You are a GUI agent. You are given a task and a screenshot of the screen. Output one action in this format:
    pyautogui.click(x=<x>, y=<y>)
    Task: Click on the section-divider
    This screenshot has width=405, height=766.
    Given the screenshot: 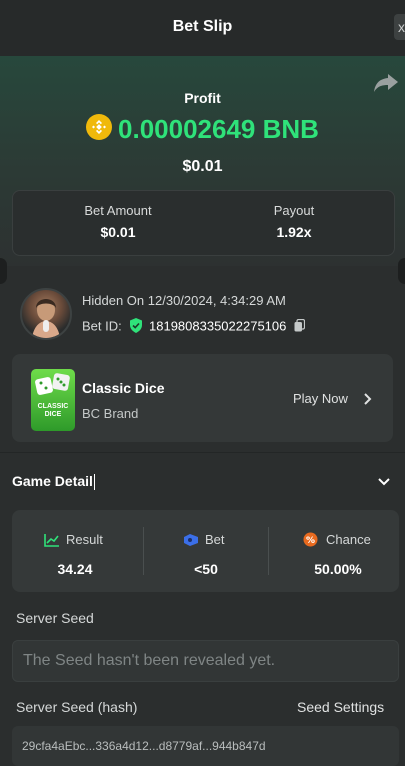 What is the action you would take?
    pyautogui.click(x=202, y=452)
    